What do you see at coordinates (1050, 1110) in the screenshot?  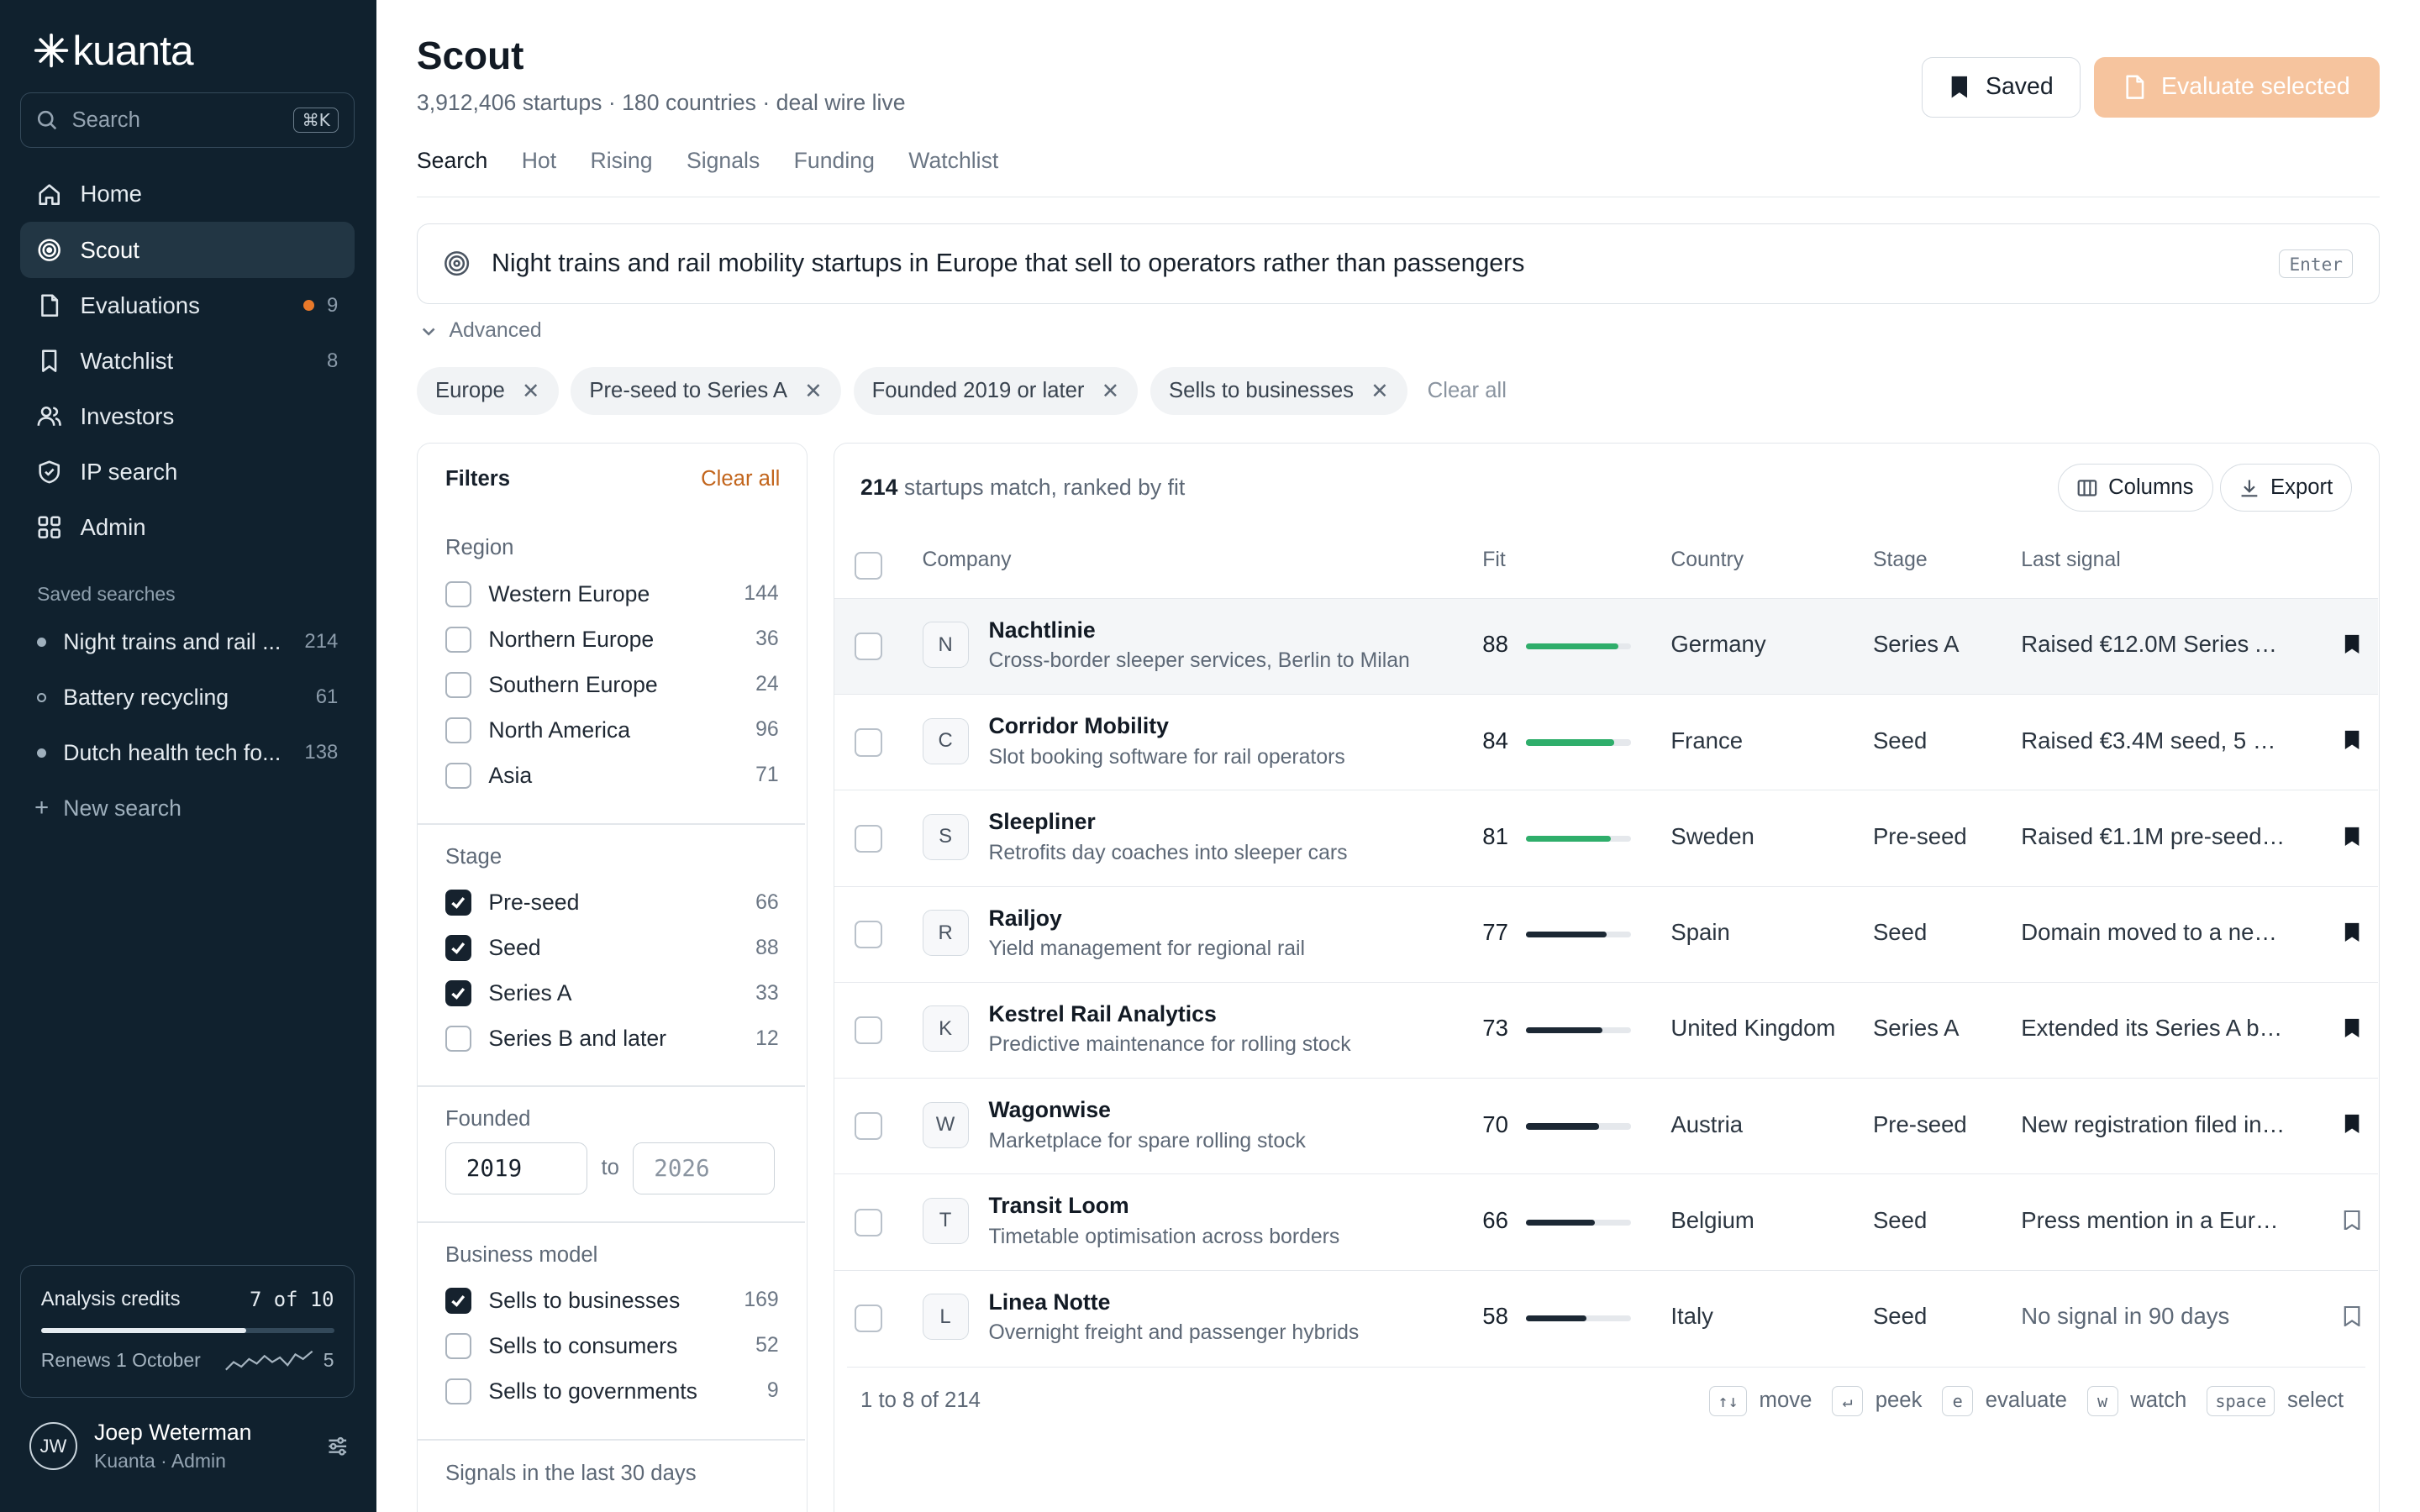 I see `company-name: Wagonwise` at bounding box center [1050, 1110].